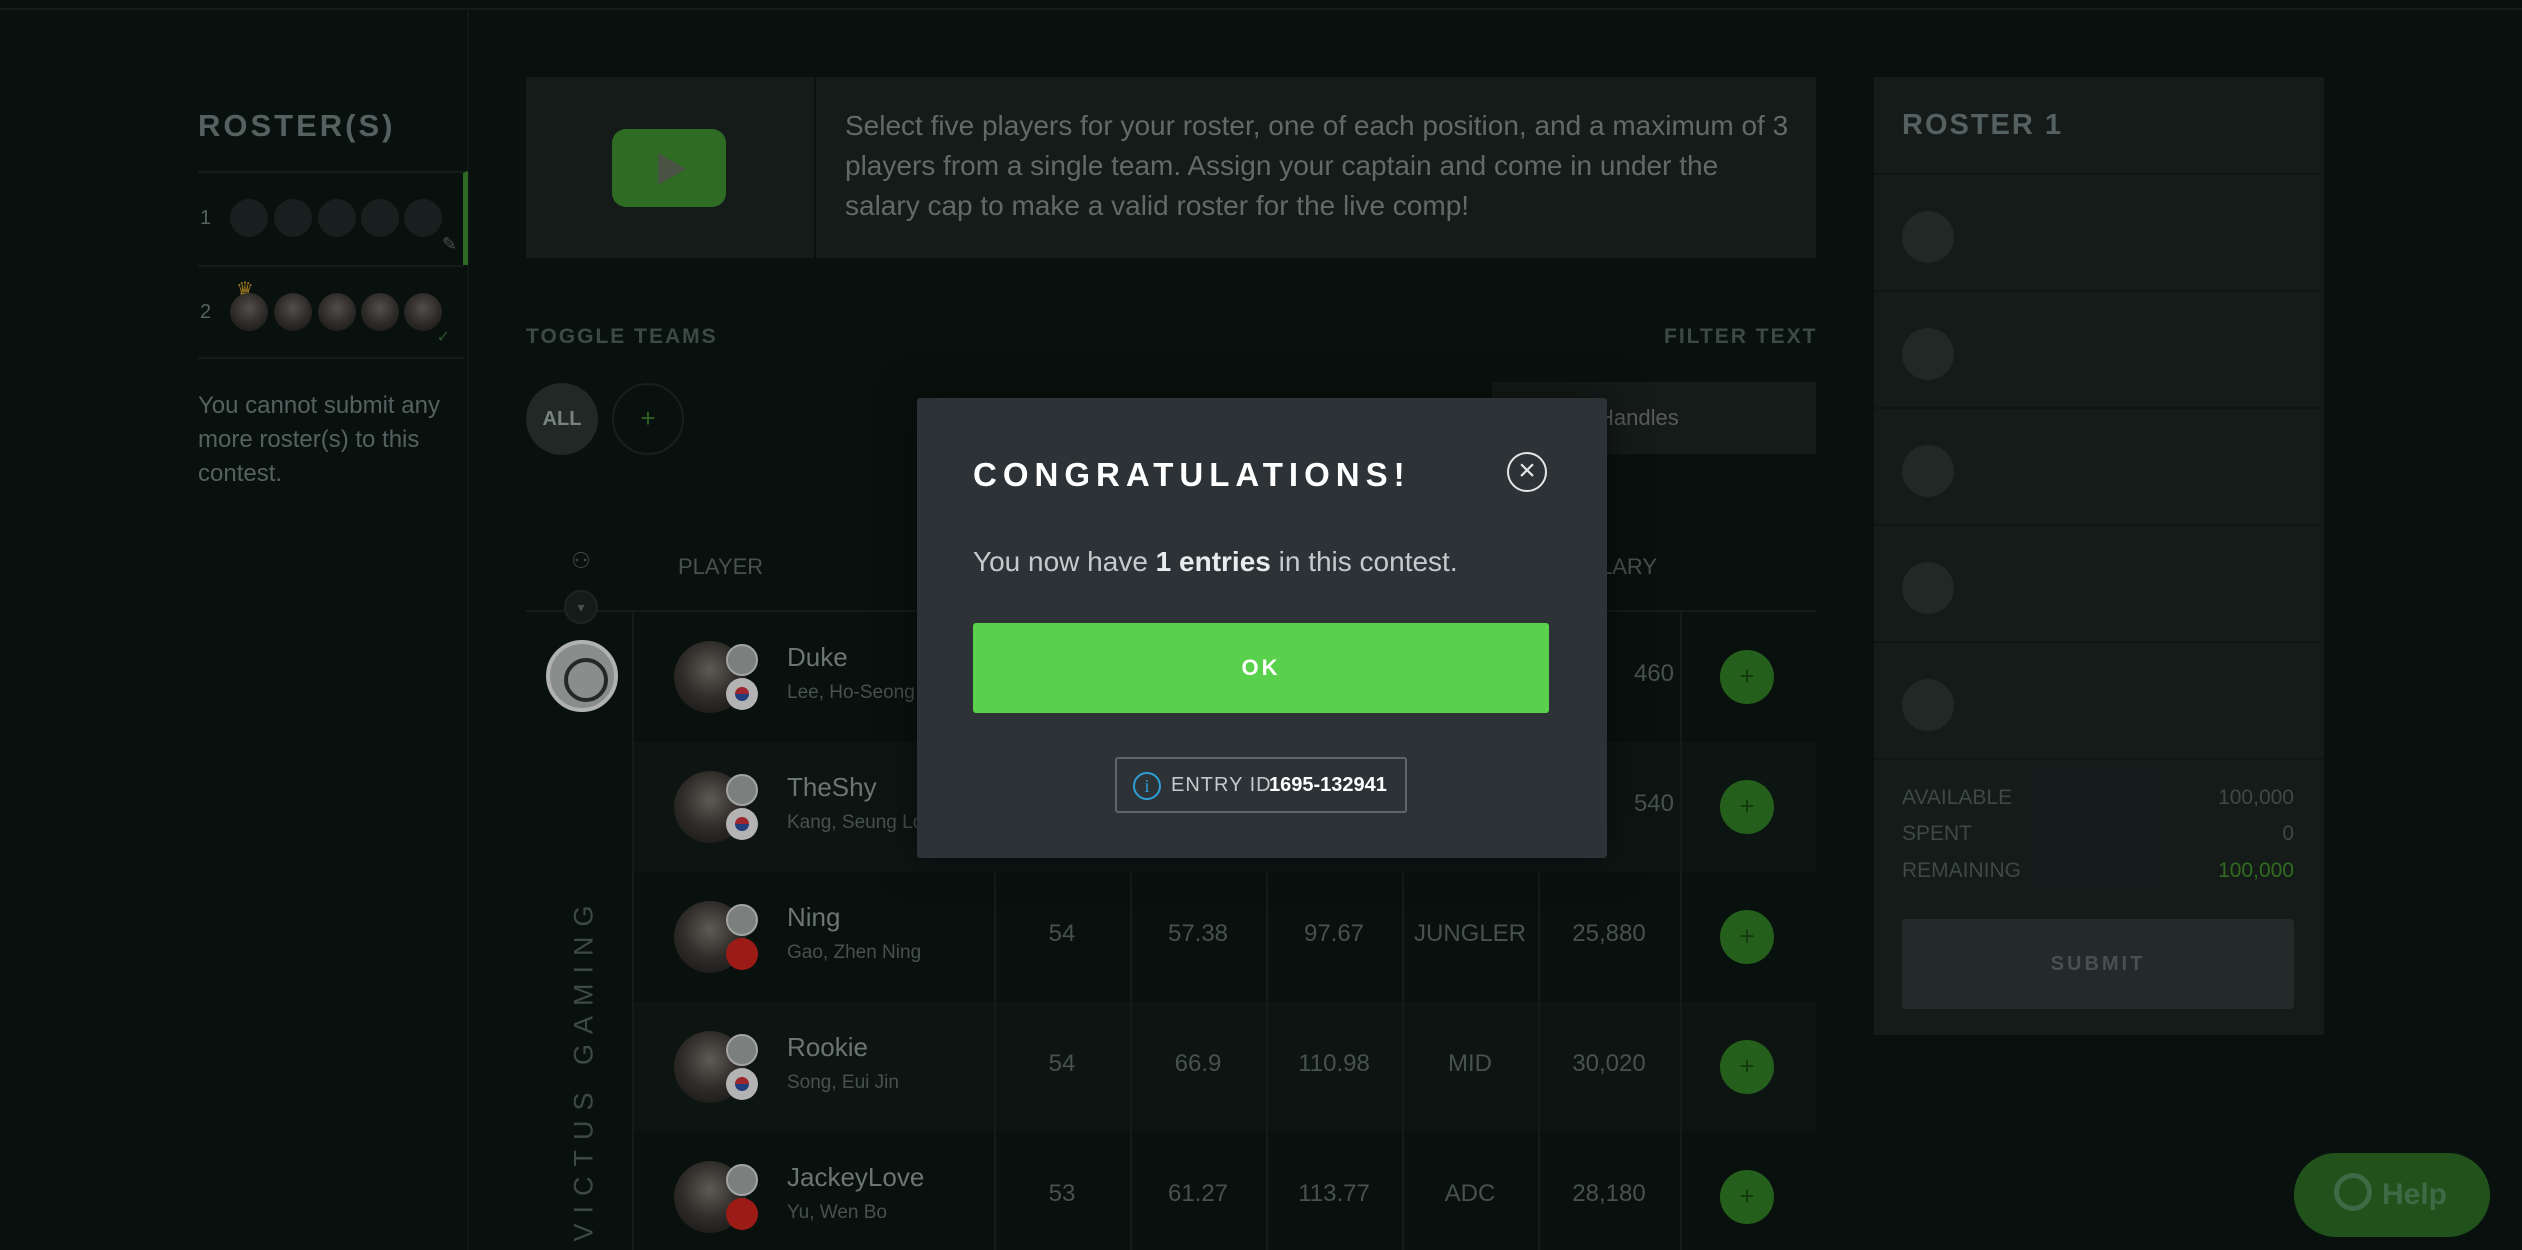 This screenshot has width=2522, height=1250. I want to click on entry-id-label: ENTRY ID, so click(1221, 785).